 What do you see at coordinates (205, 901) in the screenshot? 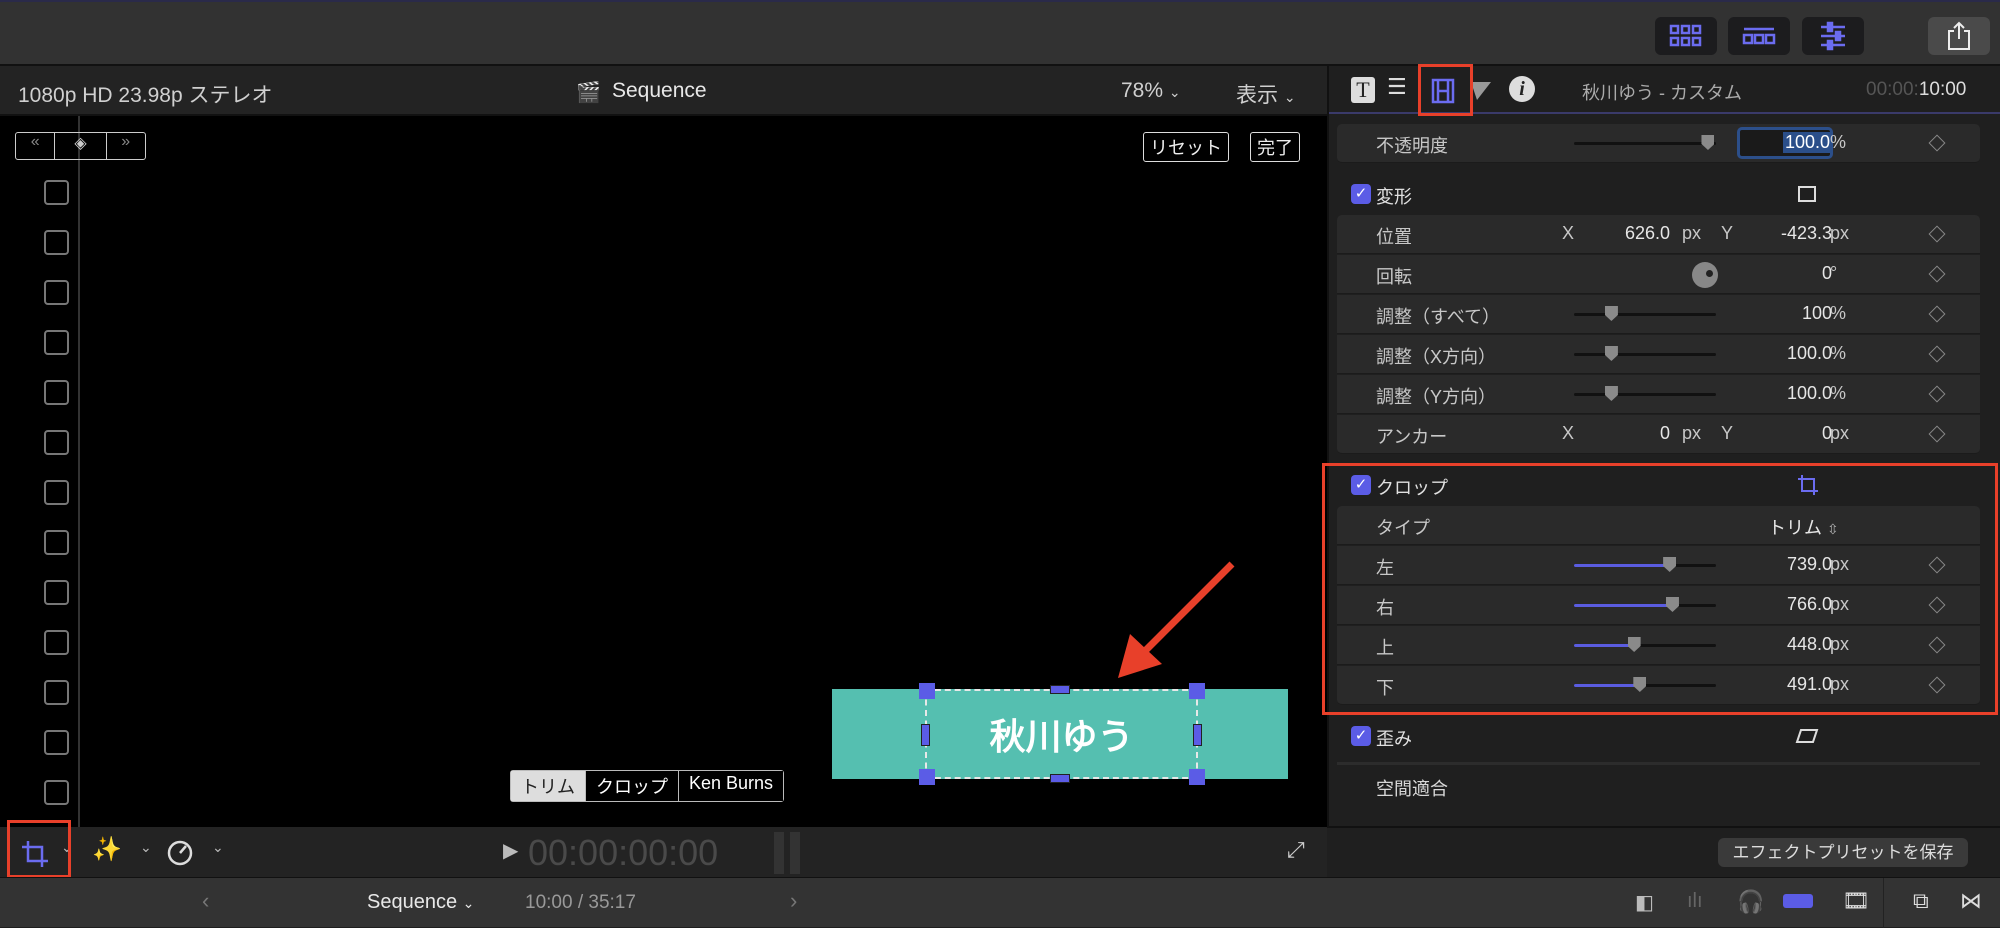
I see `back-arrow-icon: ‹` at bounding box center [205, 901].